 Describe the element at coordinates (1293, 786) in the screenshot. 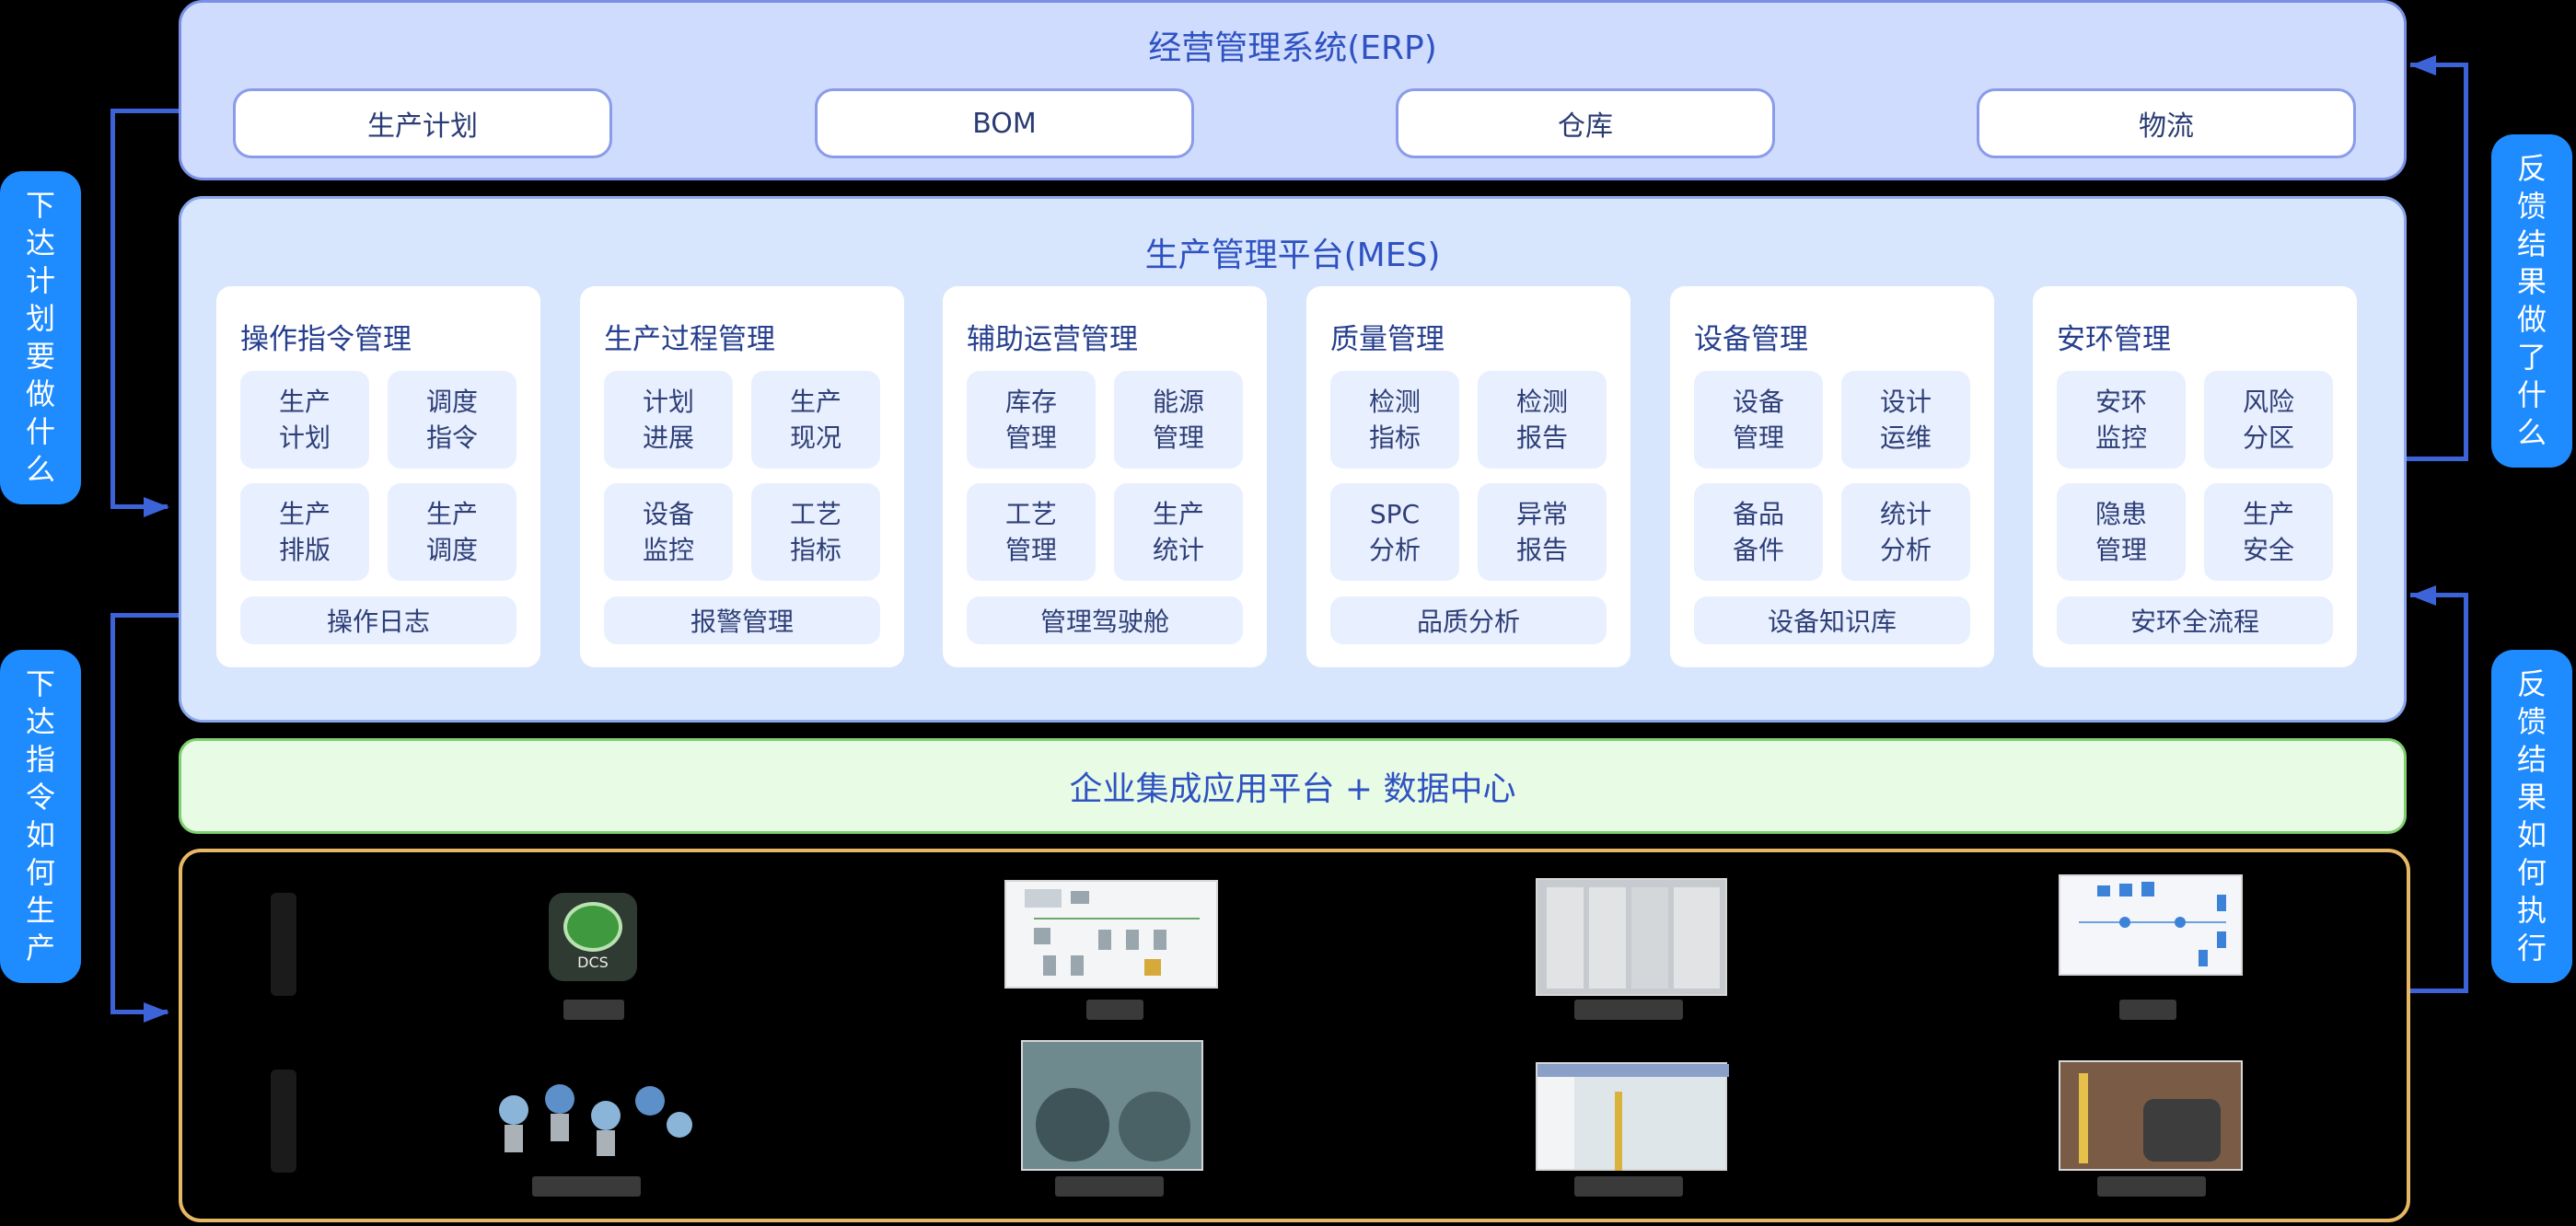

I see `integration-platform: 企业集成应用平台 + 数据中心` at that location.